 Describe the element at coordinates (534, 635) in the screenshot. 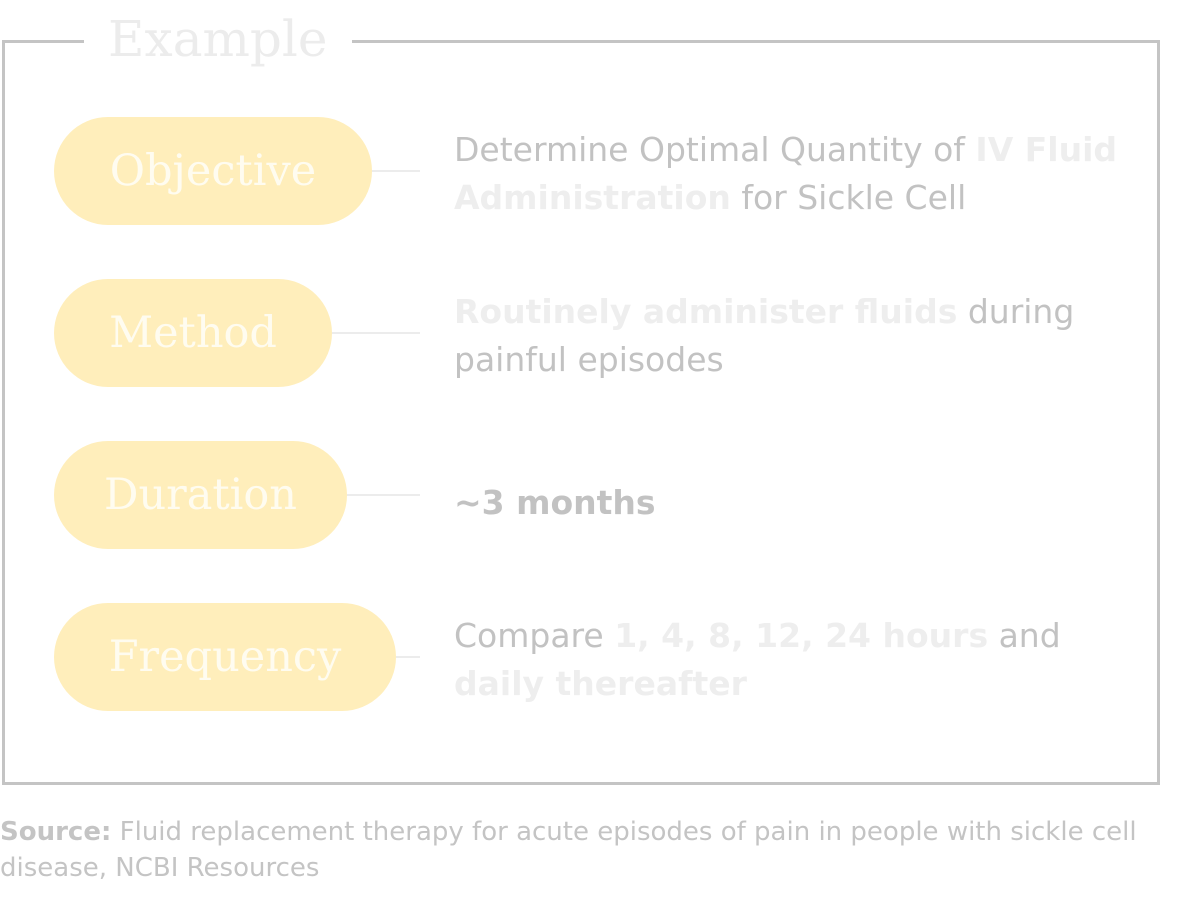

I see `frequency-text-1: Compare` at that location.